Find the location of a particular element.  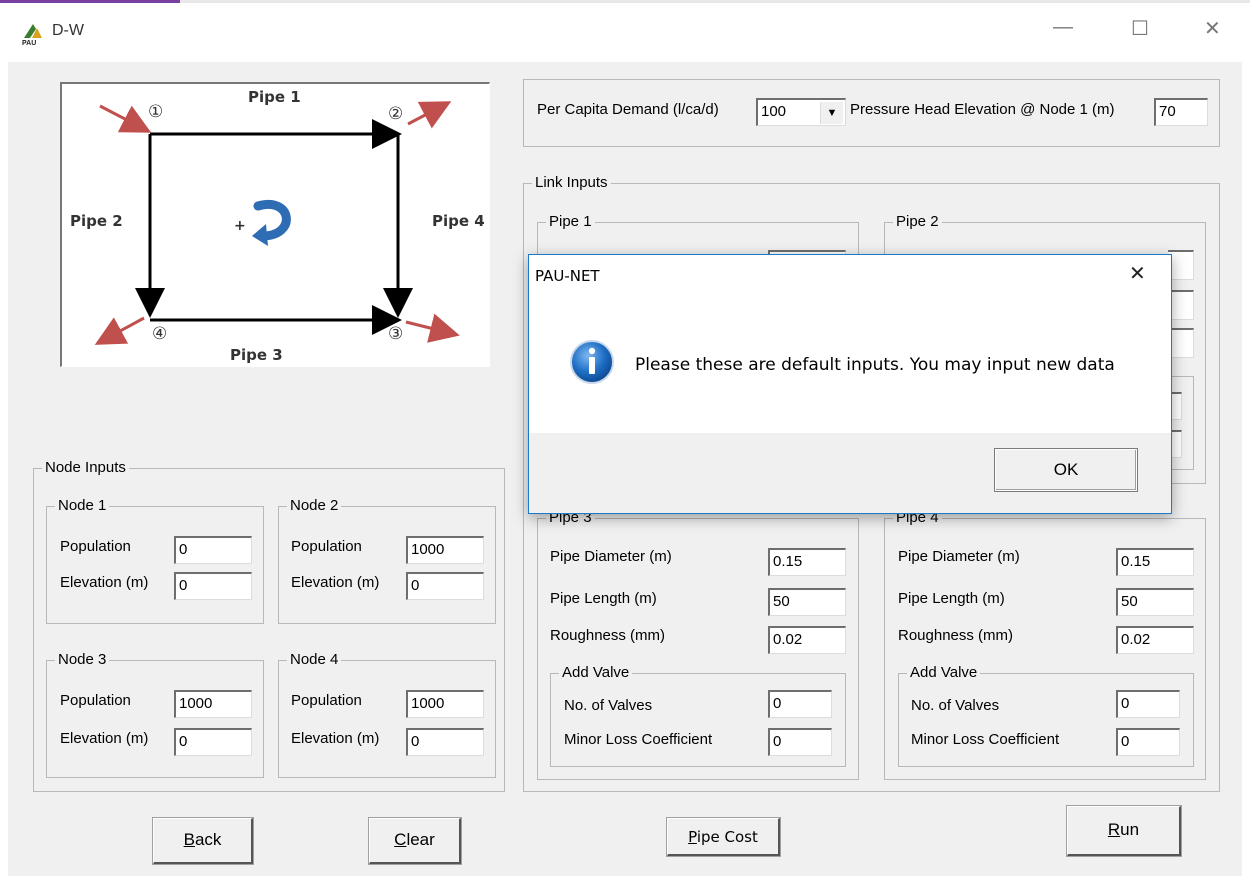

pipe4-valve-title: Add Valve is located at coordinates (944, 672).